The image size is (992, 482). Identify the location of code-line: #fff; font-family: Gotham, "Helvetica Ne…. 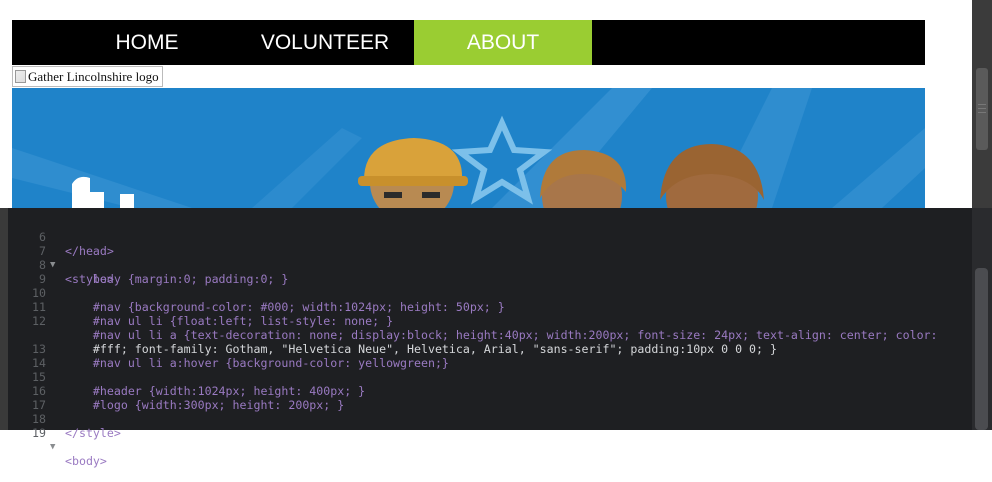
(490, 335).